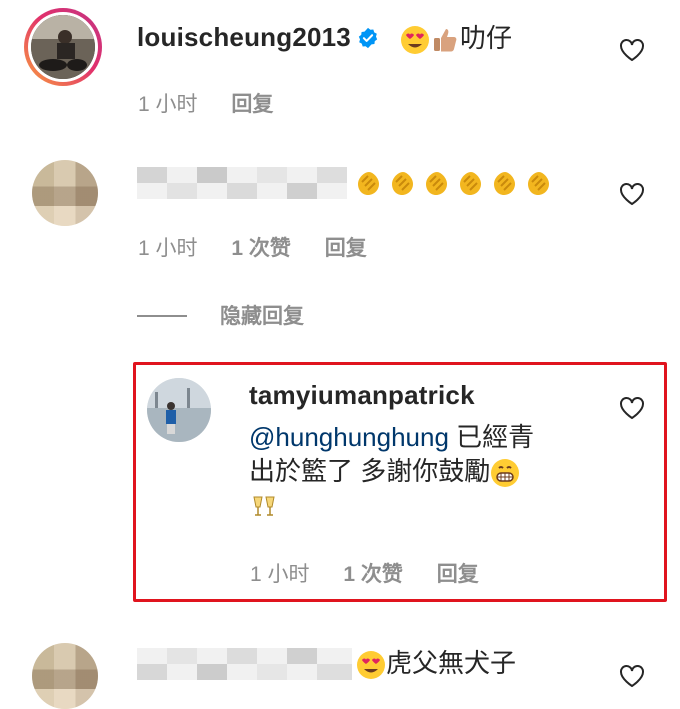 The width and height of the screenshot is (680, 709). What do you see at coordinates (162, 316) in the screenshot?
I see `divider-line` at bounding box center [162, 316].